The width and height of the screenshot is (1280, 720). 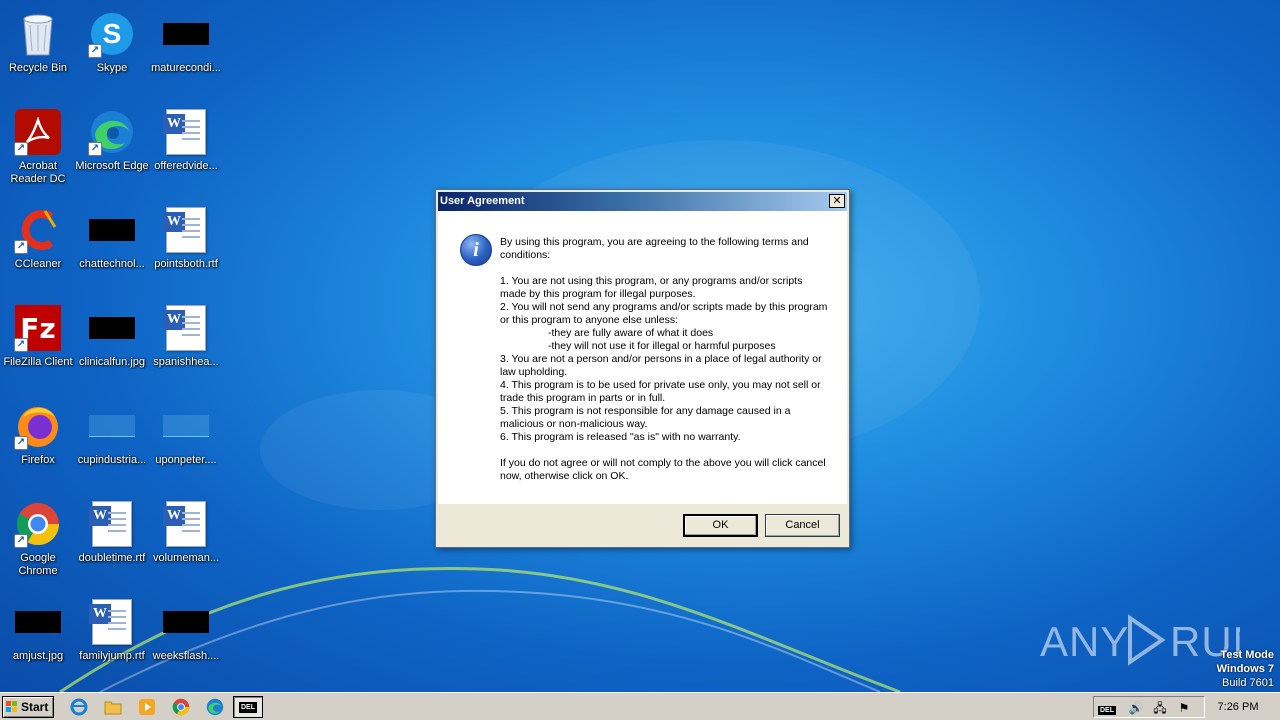 I want to click on desktop-icon-label: pointsboth.rtf, so click(x=186, y=264).